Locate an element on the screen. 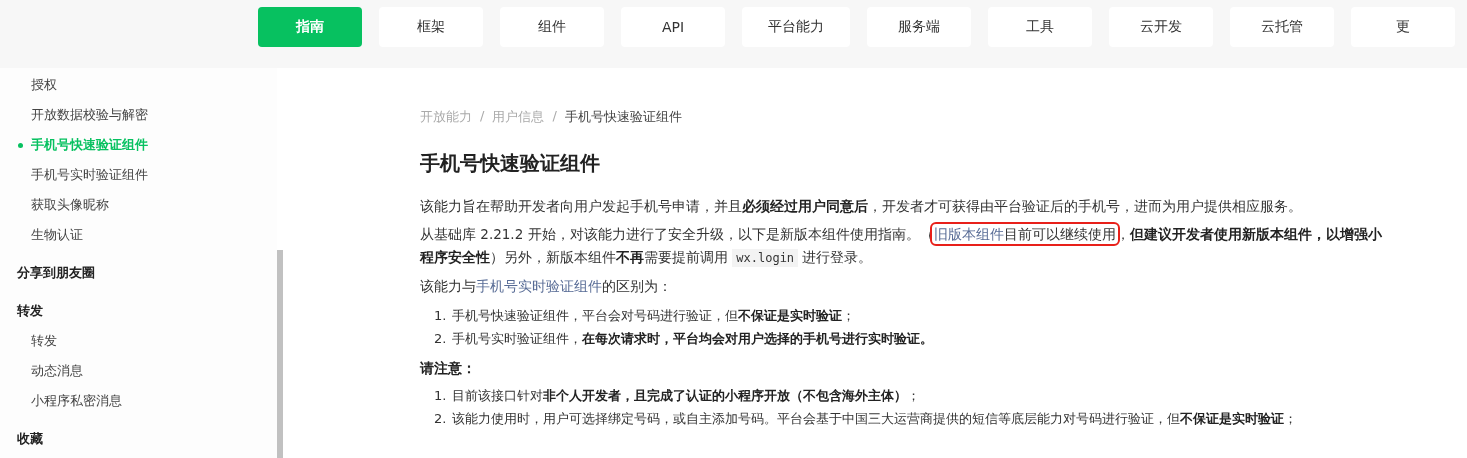 The width and height of the screenshot is (1467, 458). doc-link: 旧版本组件 is located at coordinates (968, 234).